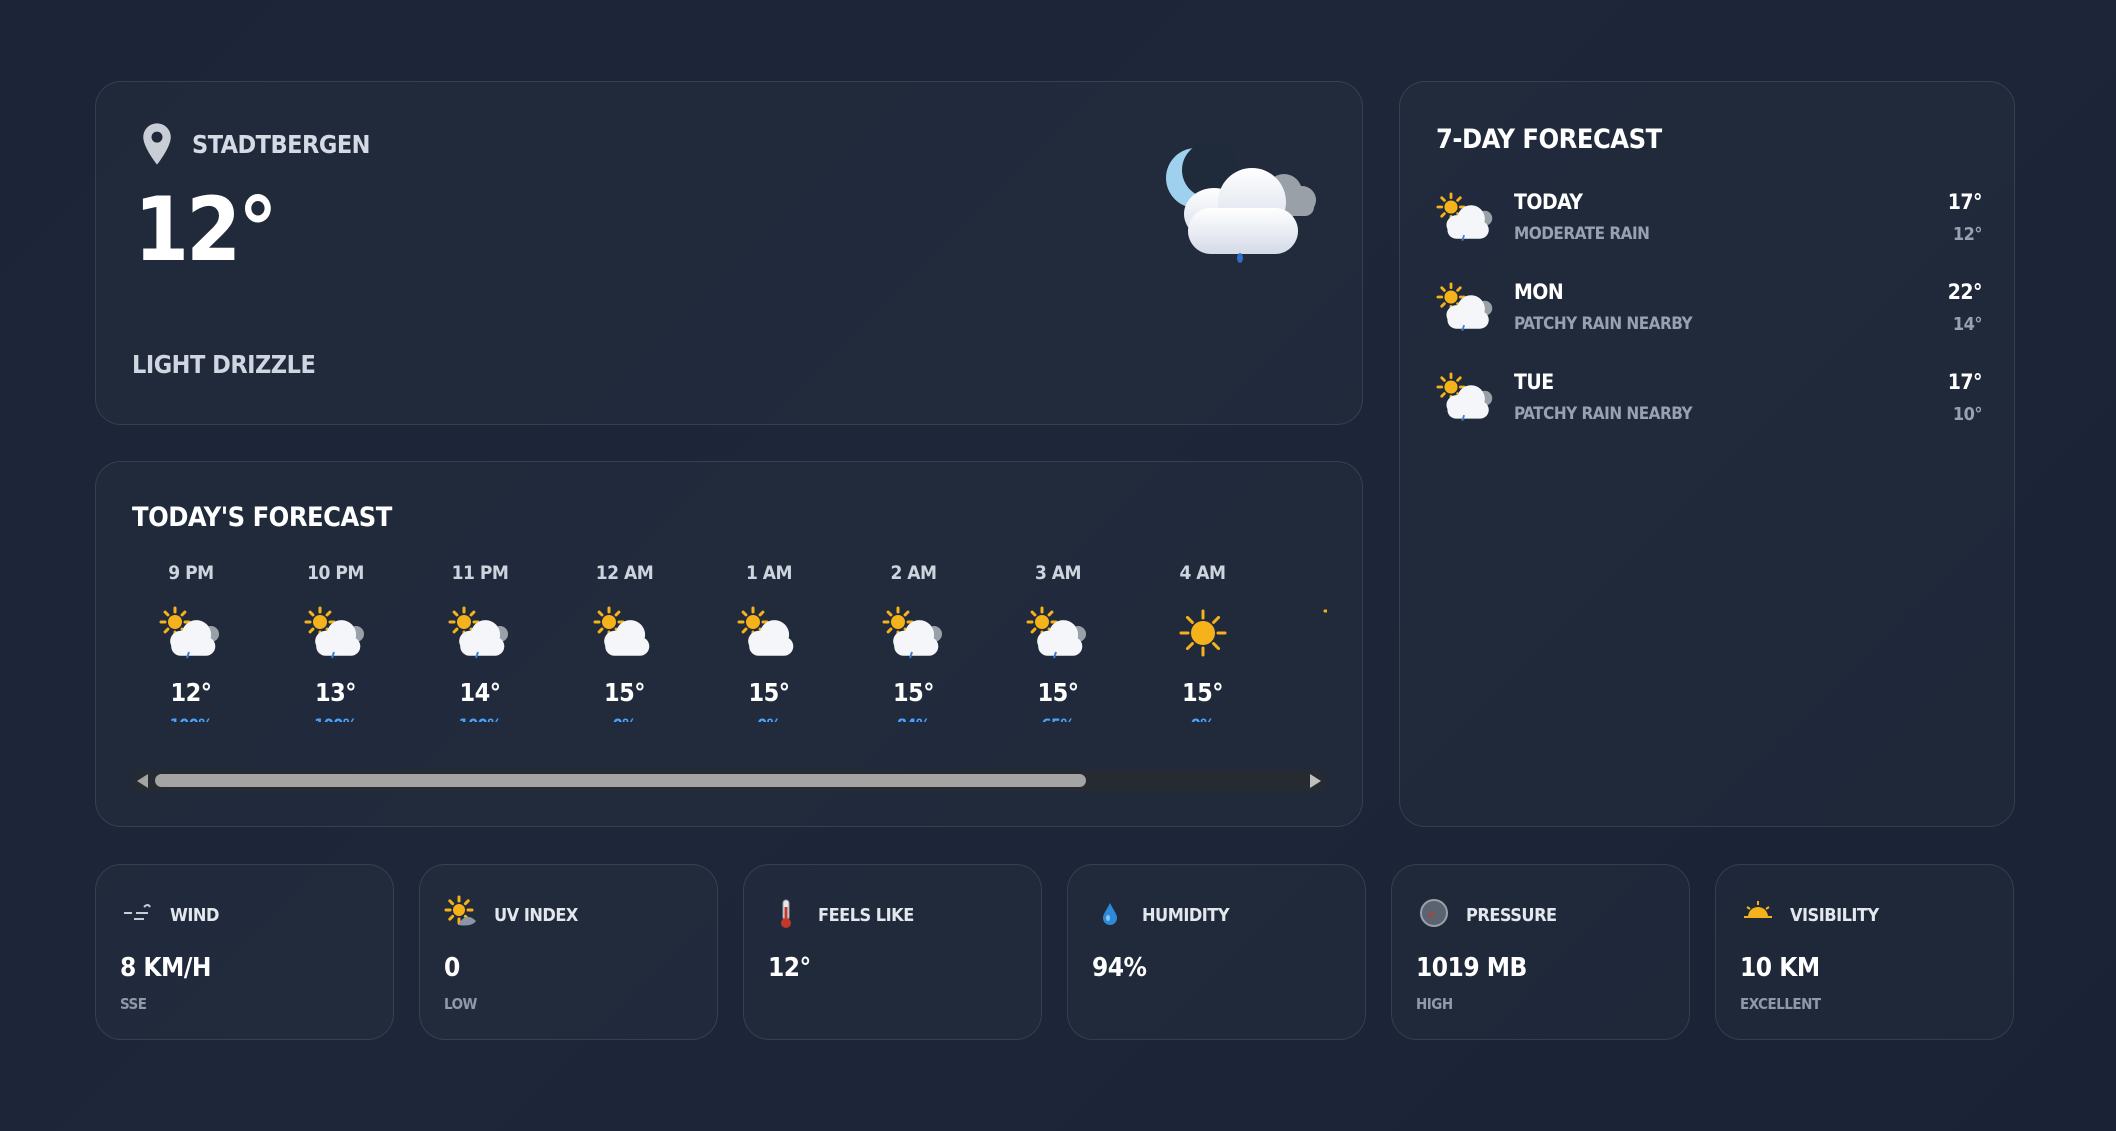  What do you see at coordinates (1549, 139) in the screenshot?
I see `seven-day-forecast-title: 7-DAY FORECAST` at bounding box center [1549, 139].